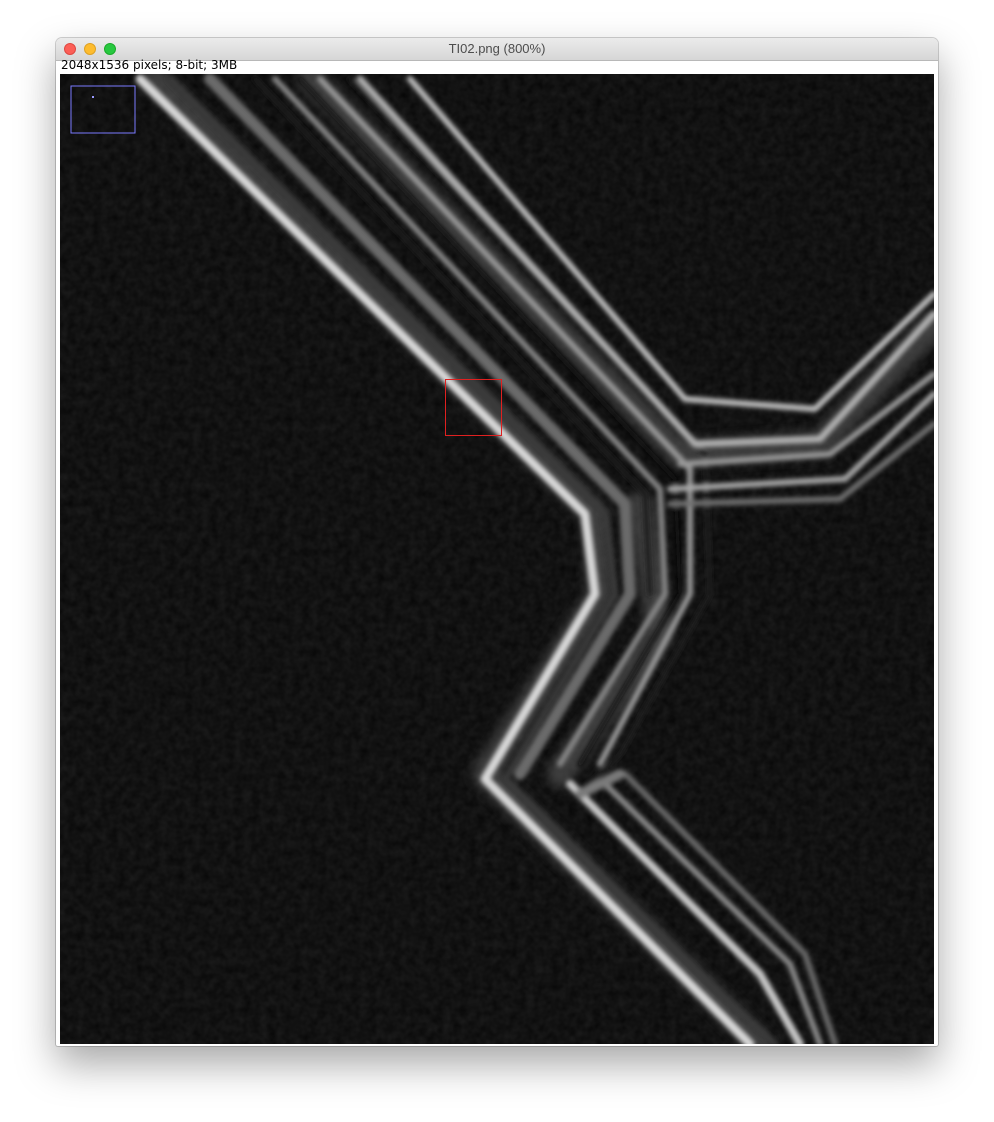 The width and height of the screenshot is (994, 1122). I want to click on window-title: TI02.png (800%), so click(497, 48).